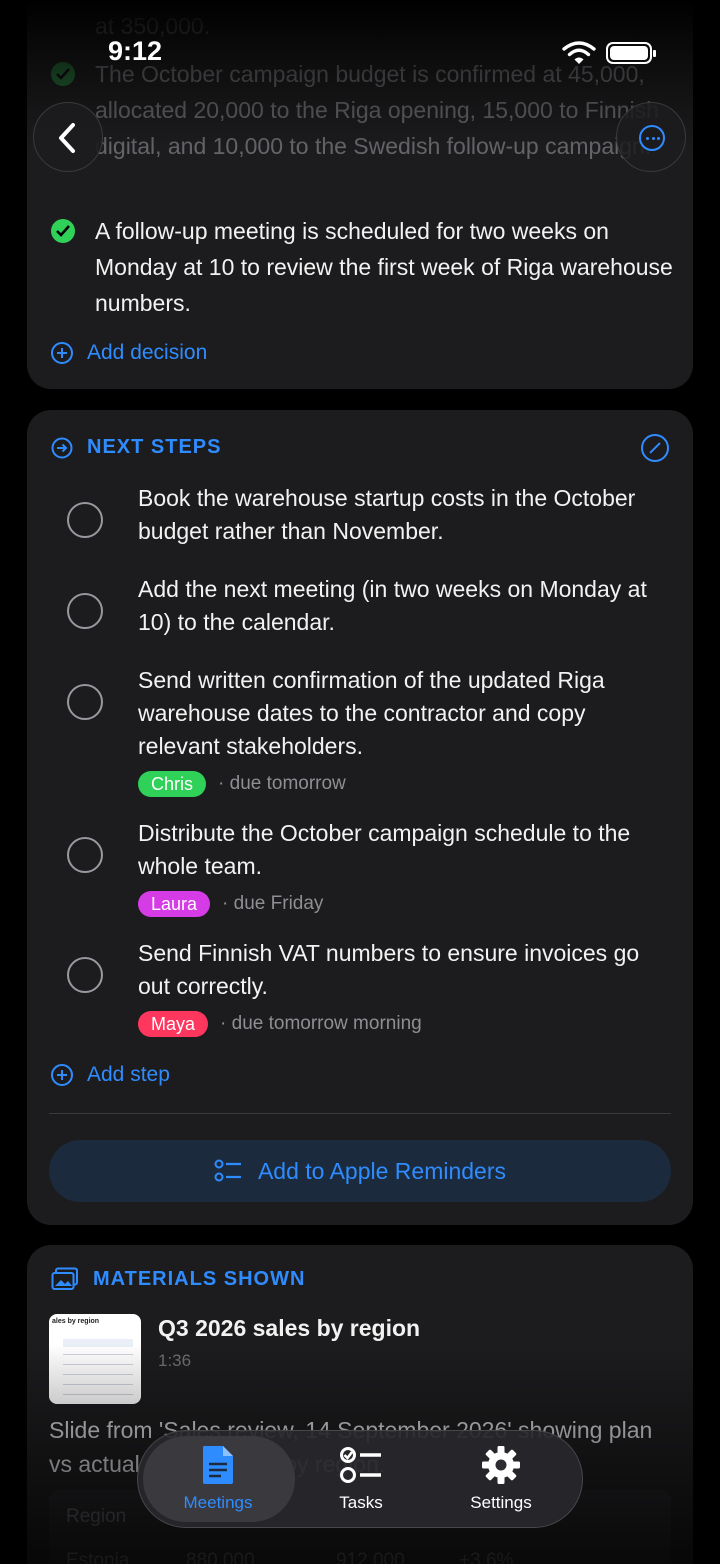 Image resolution: width=720 pixels, height=1564 pixels. What do you see at coordinates (631, 53) in the screenshot?
I see `battery-icon` at bounding box center [631, 53].